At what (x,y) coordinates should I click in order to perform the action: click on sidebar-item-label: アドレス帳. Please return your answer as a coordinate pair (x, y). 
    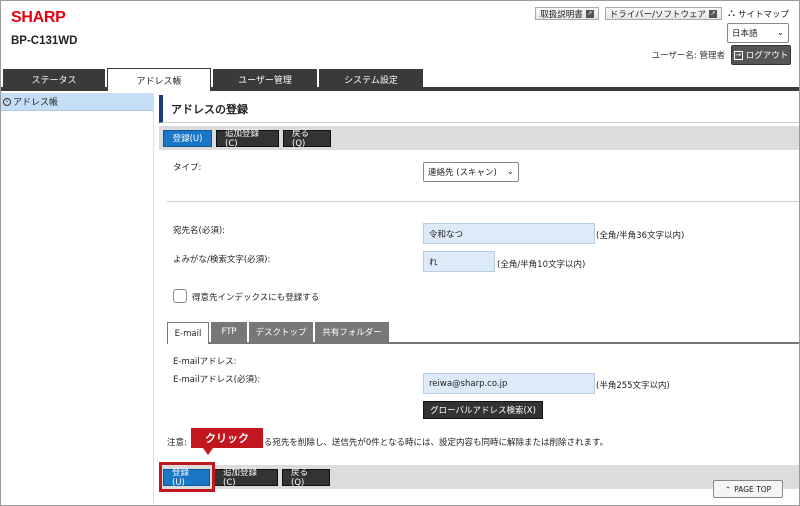
    Looking at the image, I should click on (36, 103).